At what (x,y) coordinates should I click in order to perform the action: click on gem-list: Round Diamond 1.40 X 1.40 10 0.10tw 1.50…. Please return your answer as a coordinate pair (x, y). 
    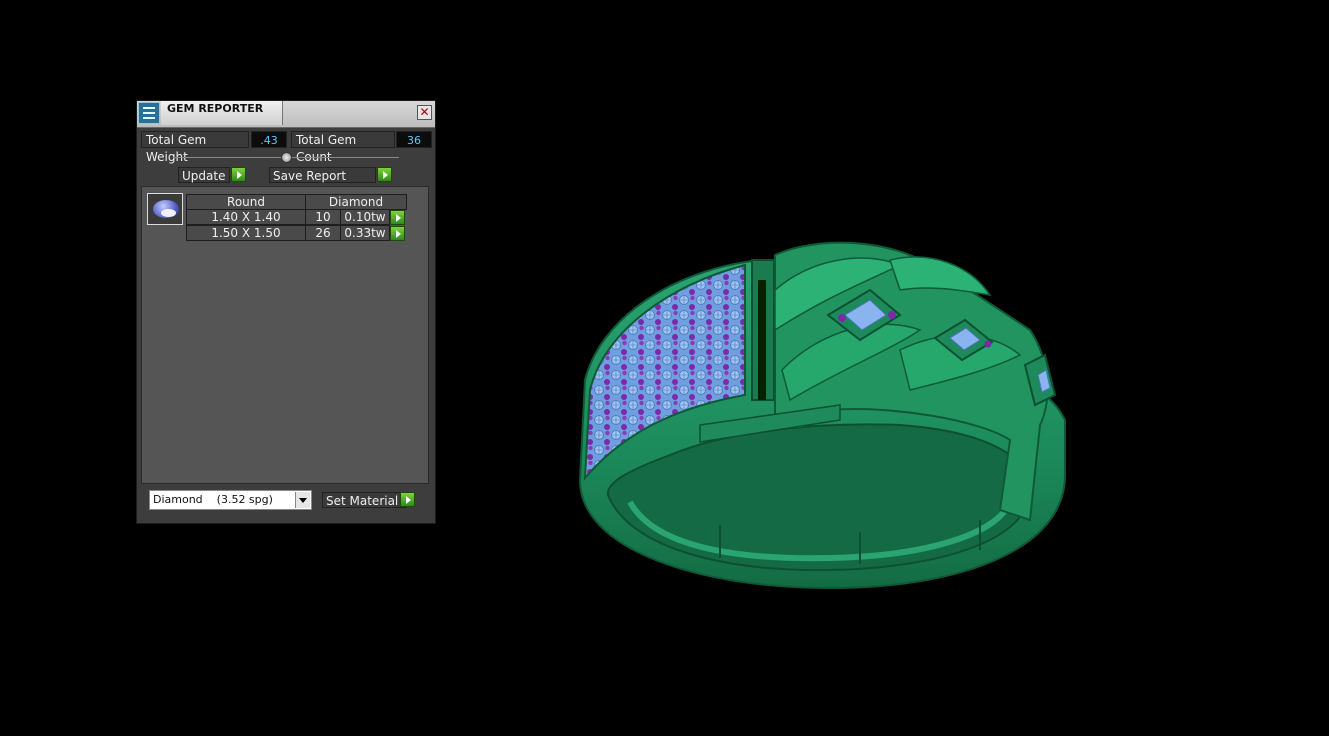
    Looking at the image, I should click on (285, 335).